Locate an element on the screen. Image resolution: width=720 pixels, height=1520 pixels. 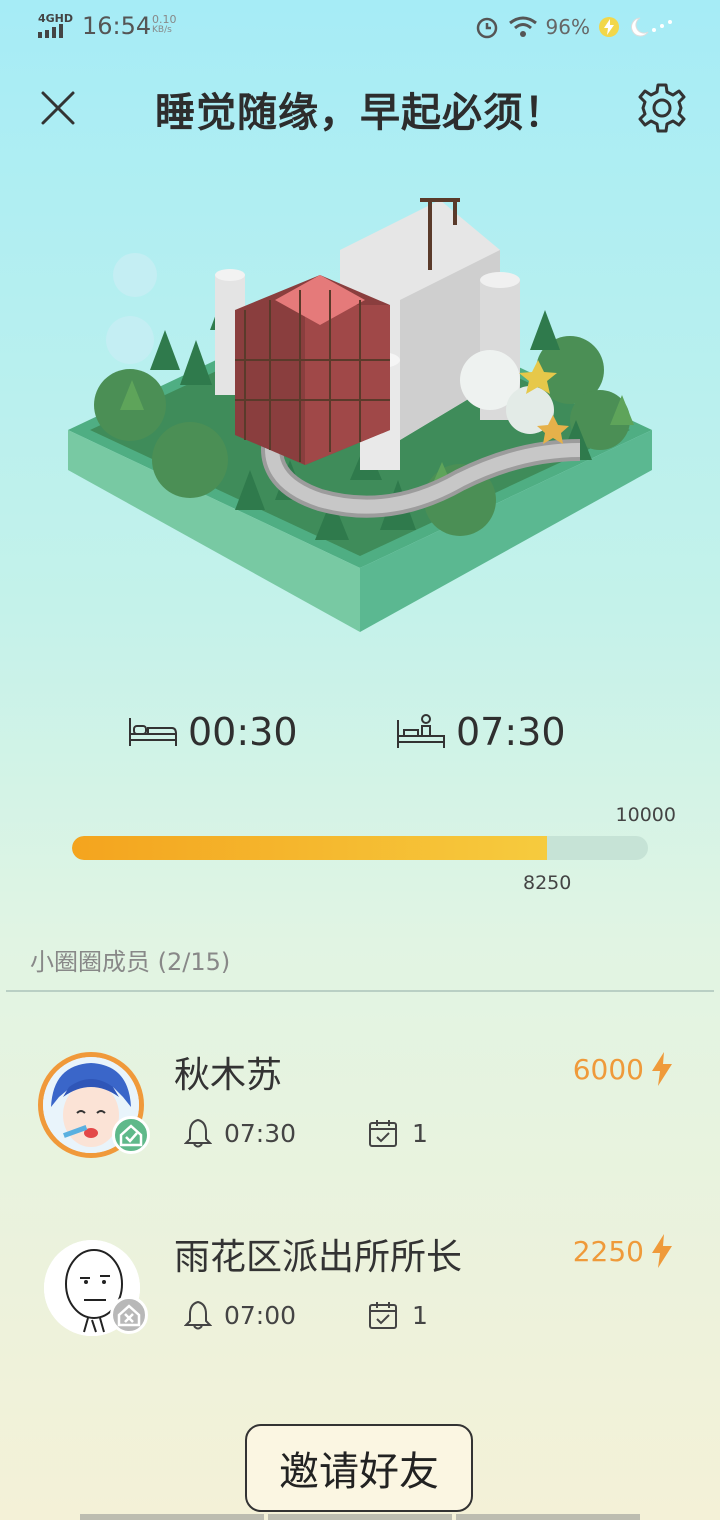
member-score: 6000 is located at coordinates (622, 1069).